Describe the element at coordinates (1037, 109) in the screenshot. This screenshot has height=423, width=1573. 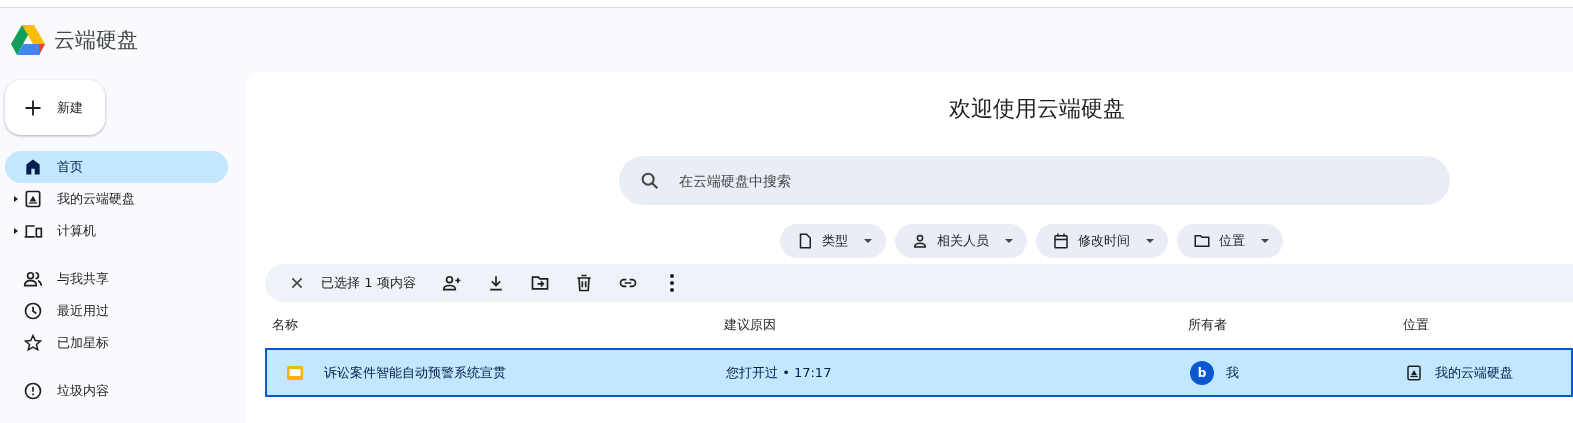
I see `welcome-heading: 欢迎使用云端硬盘` at that location.